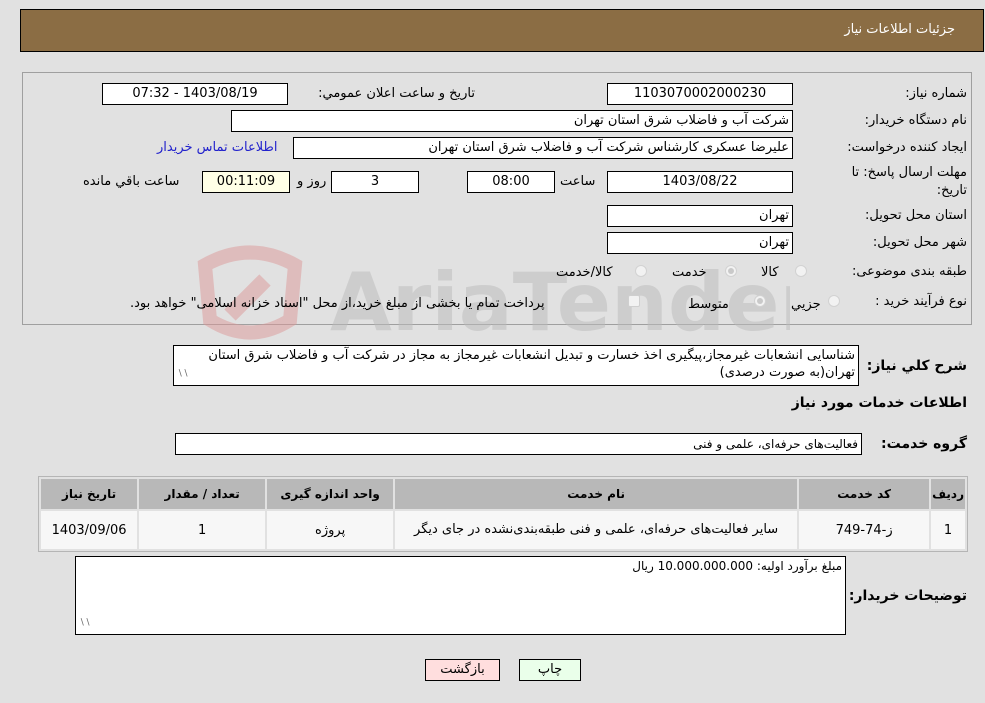 The image size is (985, 703). I want to click on process-option-minor: جزيي, so click(806, 304).